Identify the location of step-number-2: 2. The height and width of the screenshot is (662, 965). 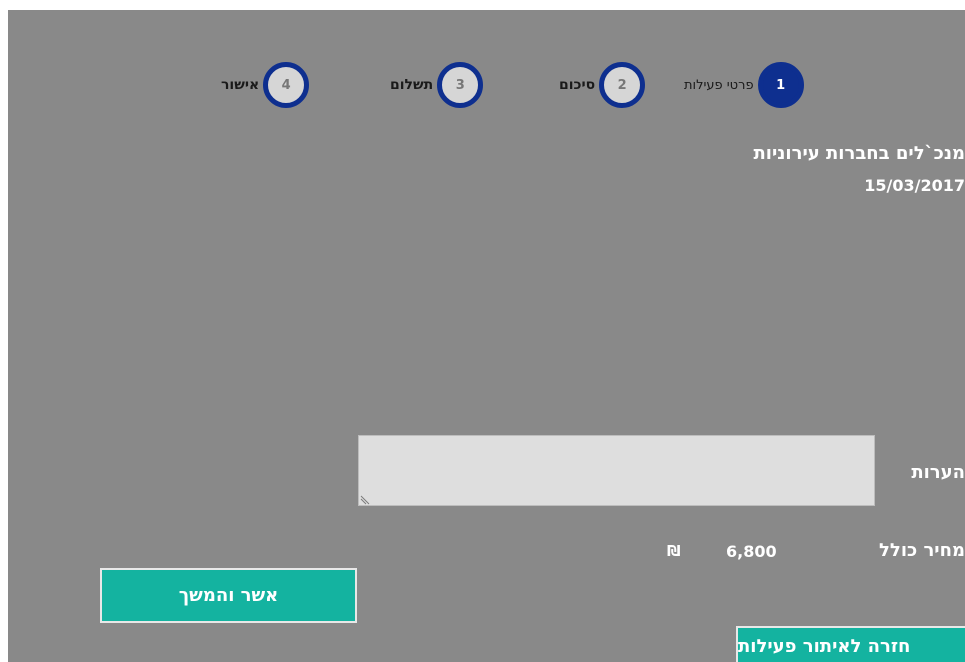
(622, 85).